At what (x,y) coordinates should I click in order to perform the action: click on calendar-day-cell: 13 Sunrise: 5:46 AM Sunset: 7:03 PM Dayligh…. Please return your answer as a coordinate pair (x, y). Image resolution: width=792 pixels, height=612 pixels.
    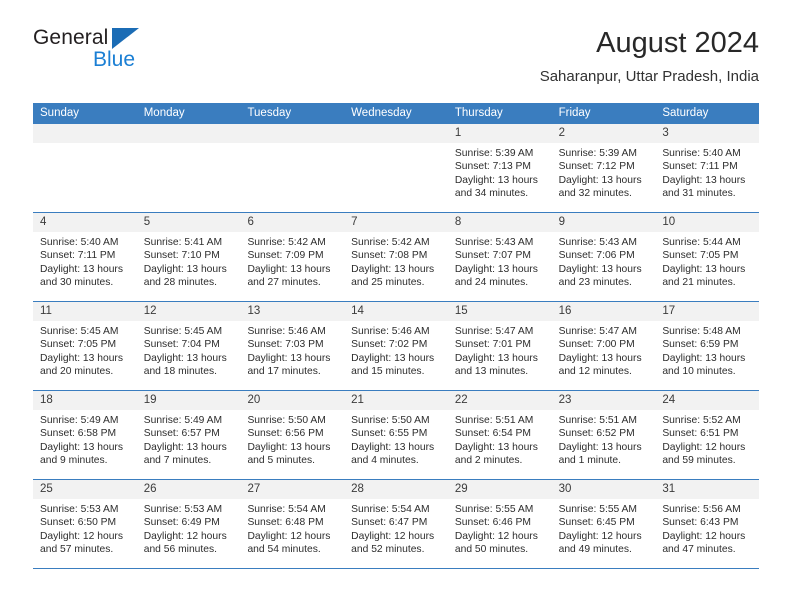
    Looking at the image, I should click on (292, 346).